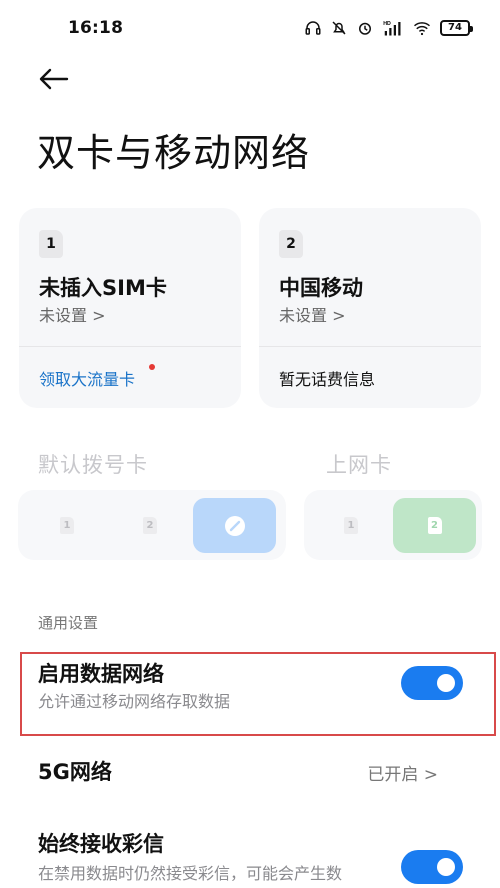 Image resolution: width=500 pixels, height=888 pixels. Describe the element at coordinates (96, 28) in the screenshot. I see `status-time: 16:18` at that location.